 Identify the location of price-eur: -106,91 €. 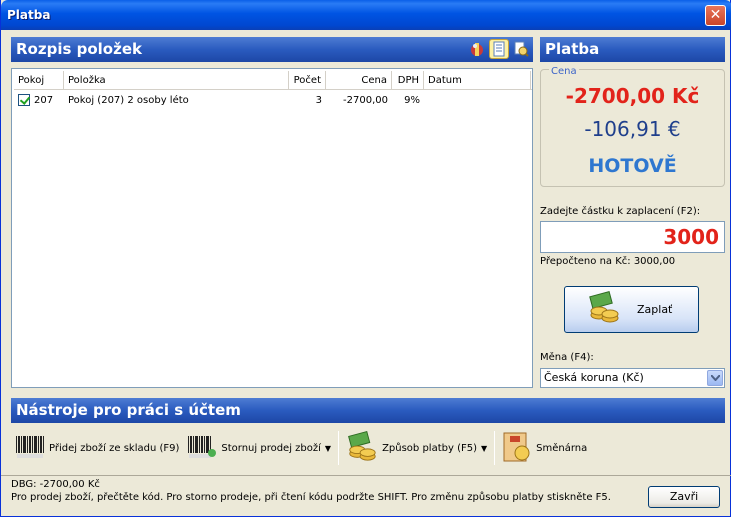
(632, 129).